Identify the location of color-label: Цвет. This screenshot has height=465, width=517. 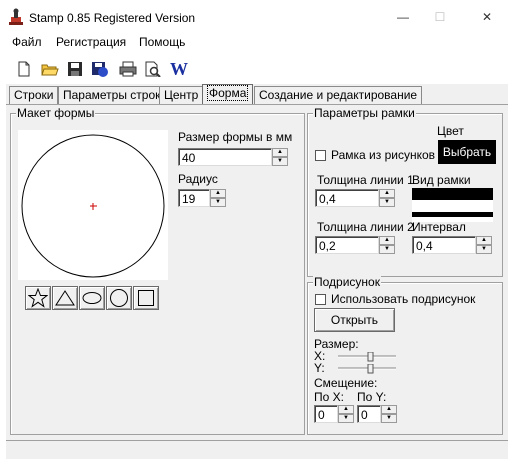
(450, 131).